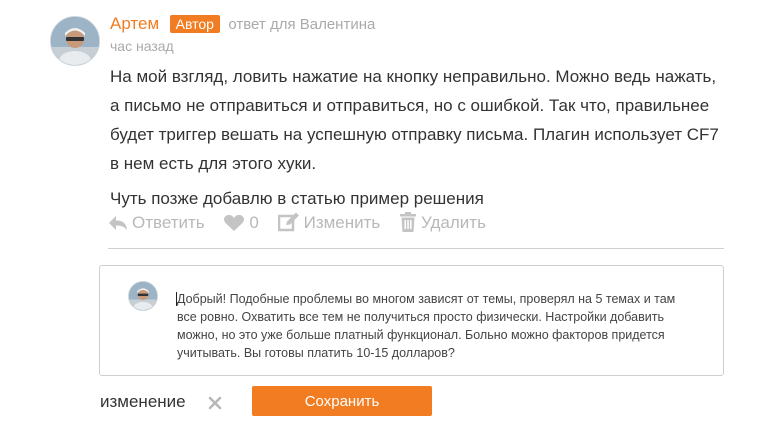  I want to click on delete-label: Удалить, so click(453, 223).